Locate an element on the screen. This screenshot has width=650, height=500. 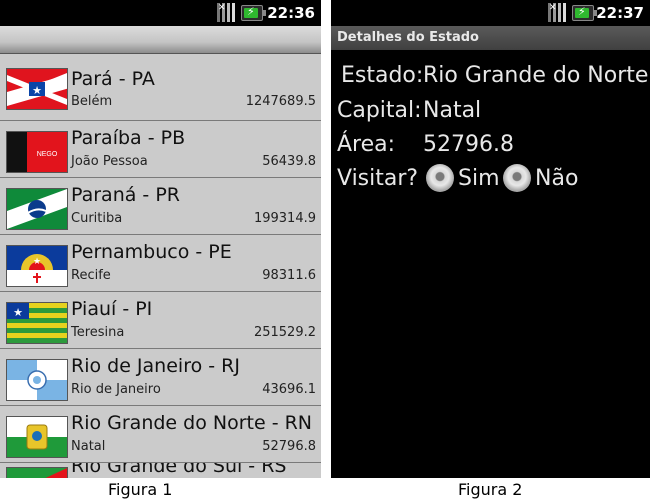
state-area: 52796.8 is located at coordinates (289, 446).